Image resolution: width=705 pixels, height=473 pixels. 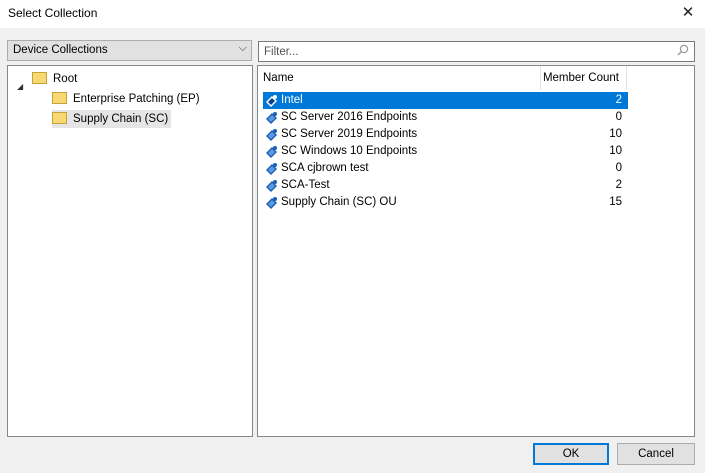 I want to click on row-name: SC Server 2016 Endpoints, so click(x=349, y=117).